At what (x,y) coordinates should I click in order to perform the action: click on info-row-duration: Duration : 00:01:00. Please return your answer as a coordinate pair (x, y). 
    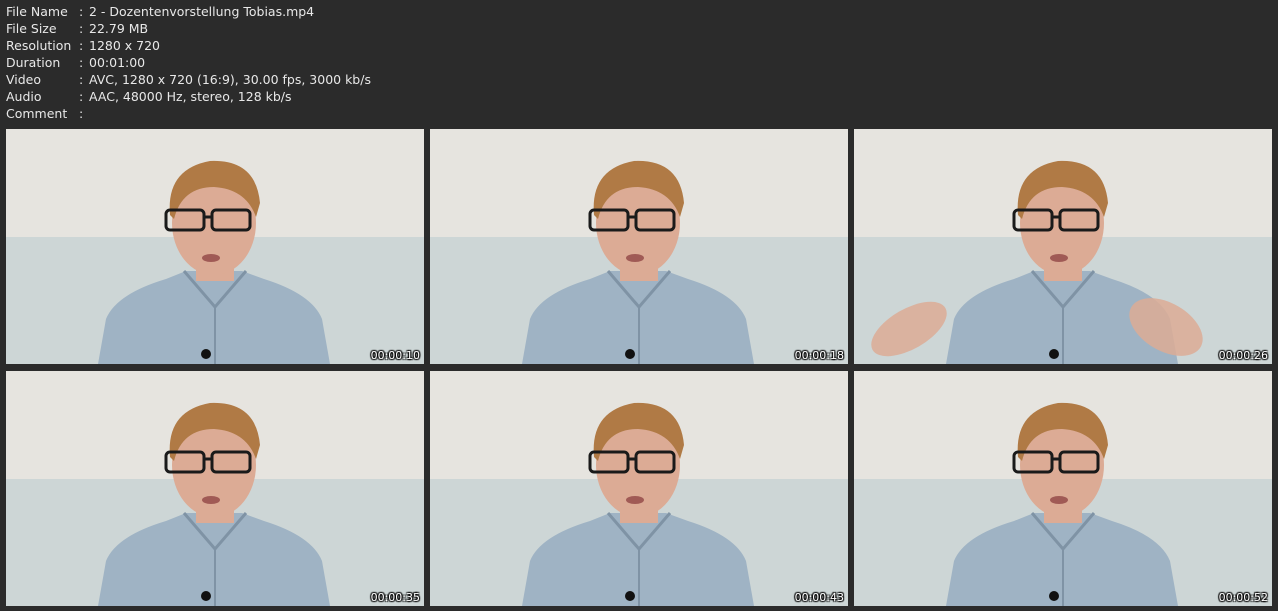
    Looking at the image, I should click on (188, 62).